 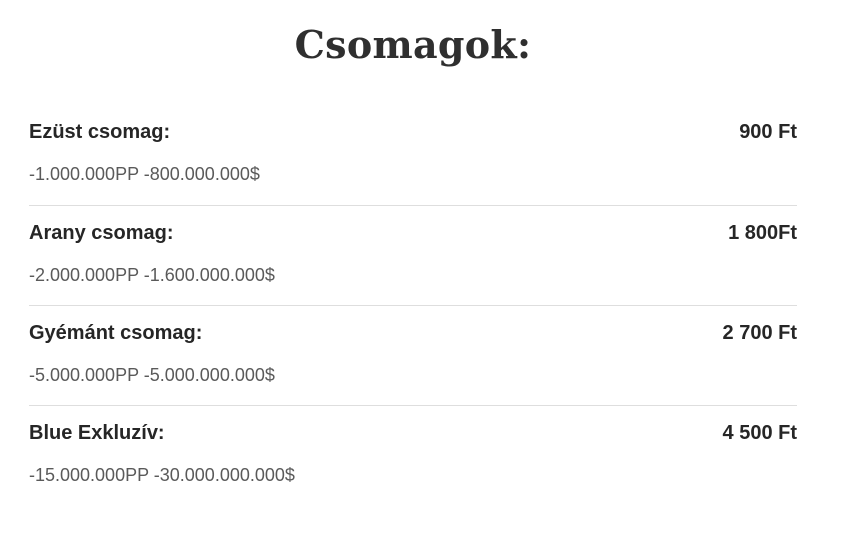 I want to click on page-title: Csomagok:, so click(x=413, y=44).